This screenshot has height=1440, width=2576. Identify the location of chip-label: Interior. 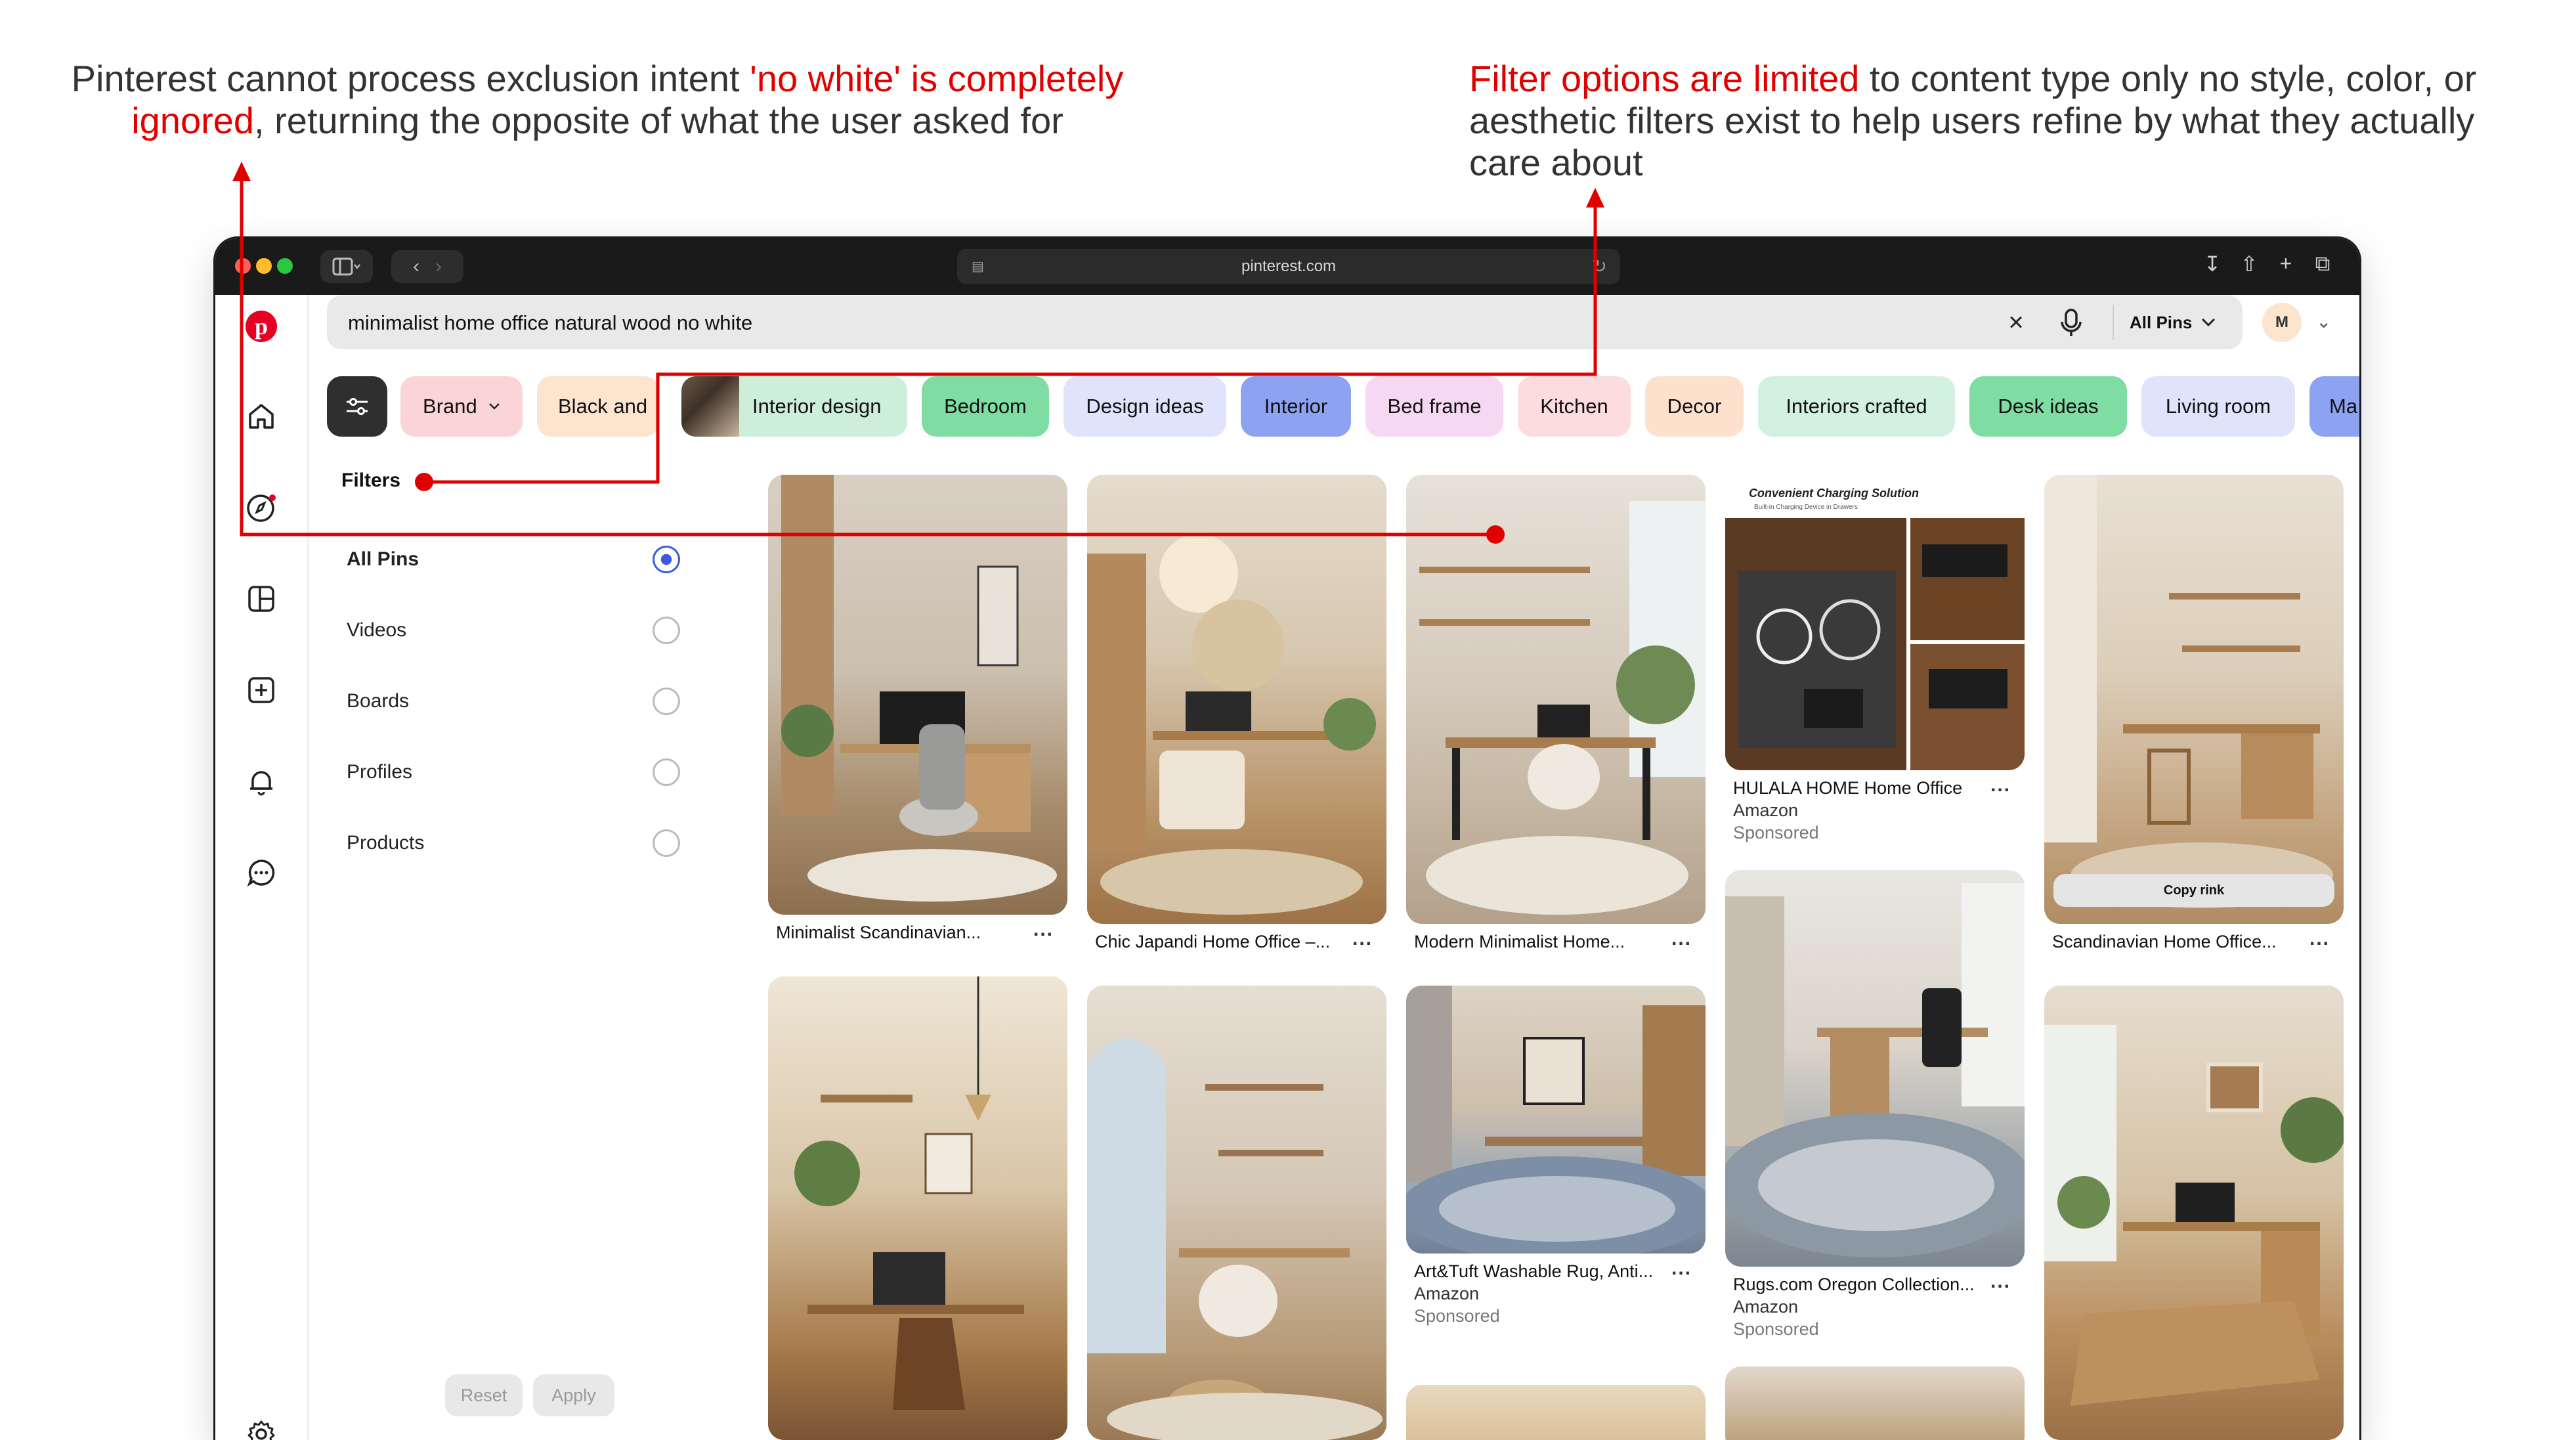
(1296, 407).